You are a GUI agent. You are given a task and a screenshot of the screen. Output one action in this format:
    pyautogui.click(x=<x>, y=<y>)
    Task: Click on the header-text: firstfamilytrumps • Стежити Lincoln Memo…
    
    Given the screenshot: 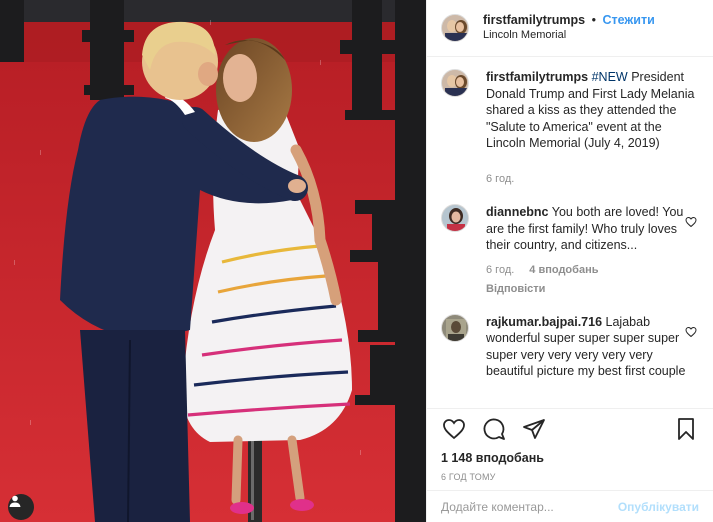 What is the action you would take?
    pyautogui.click(x=569, y=28)
    